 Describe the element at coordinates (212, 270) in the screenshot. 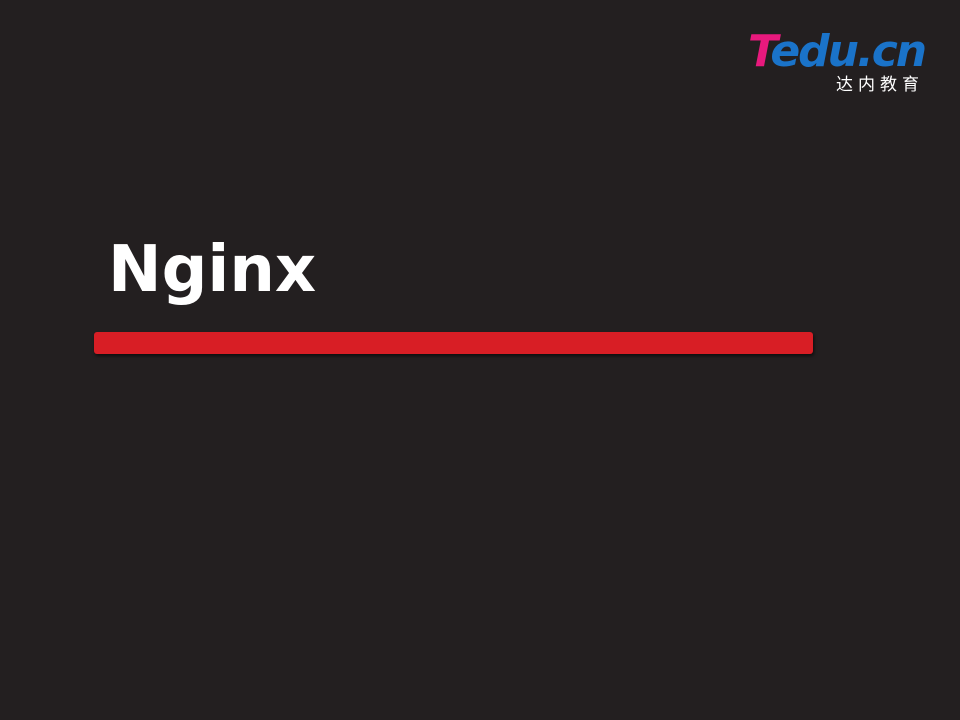

I see `slide-title: Nginx` at that location.